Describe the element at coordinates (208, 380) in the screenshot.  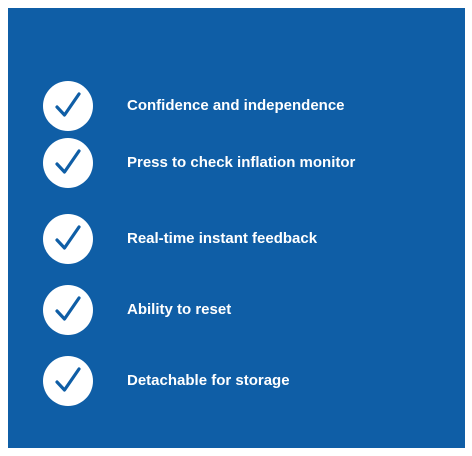
I see `feature-label: Detachable for storage` at that location.